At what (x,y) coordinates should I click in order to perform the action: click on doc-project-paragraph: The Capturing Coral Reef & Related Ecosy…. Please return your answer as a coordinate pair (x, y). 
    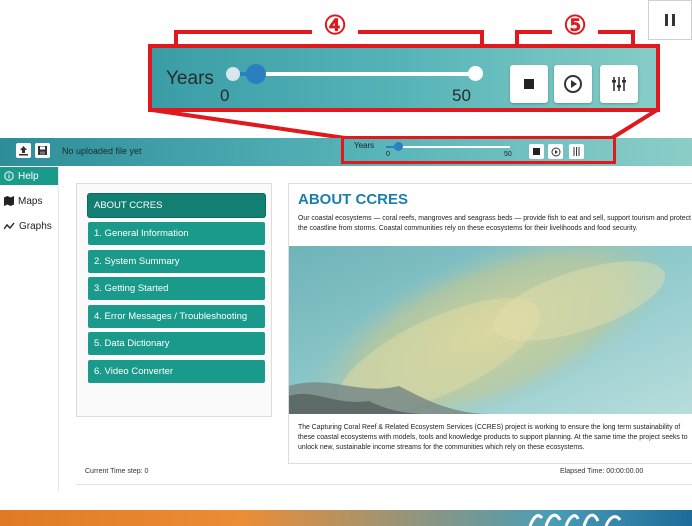
    Looking at the image, I should click on (493, 437).